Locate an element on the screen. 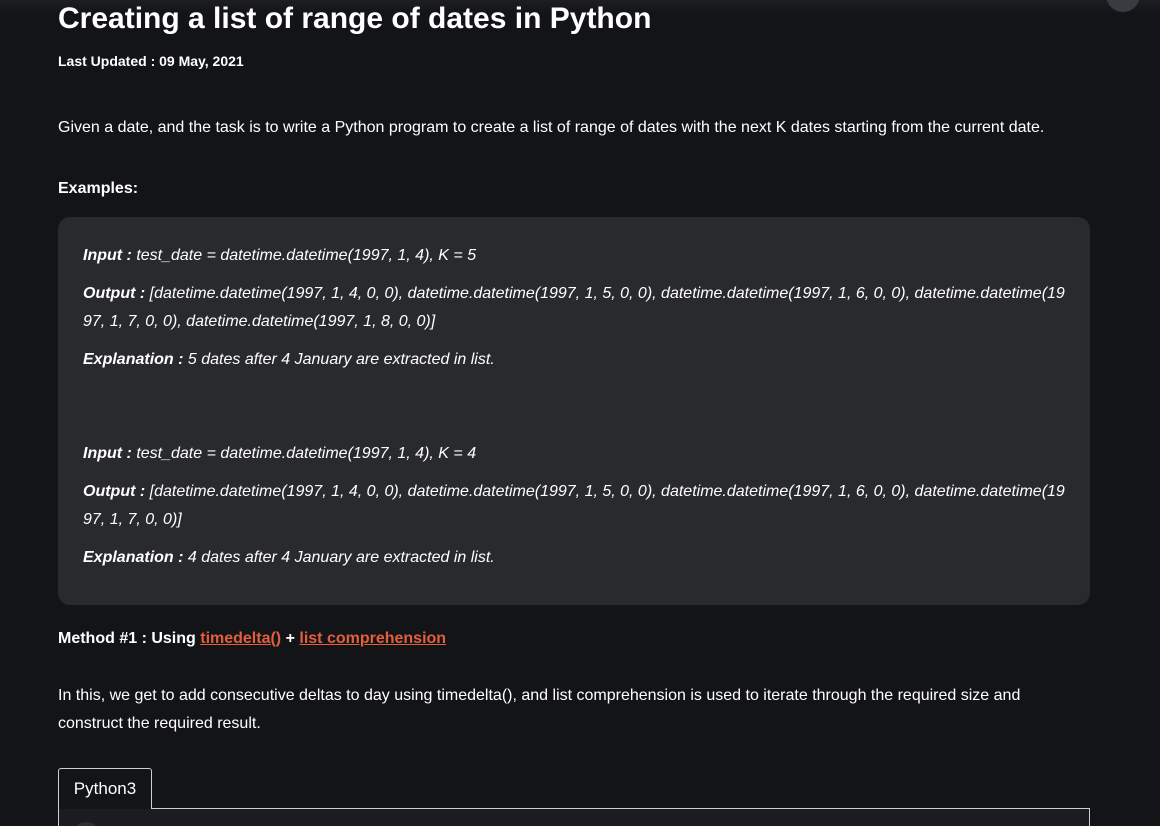  method-prefix: Method #1 : Using is located at coordinates (129, 638).